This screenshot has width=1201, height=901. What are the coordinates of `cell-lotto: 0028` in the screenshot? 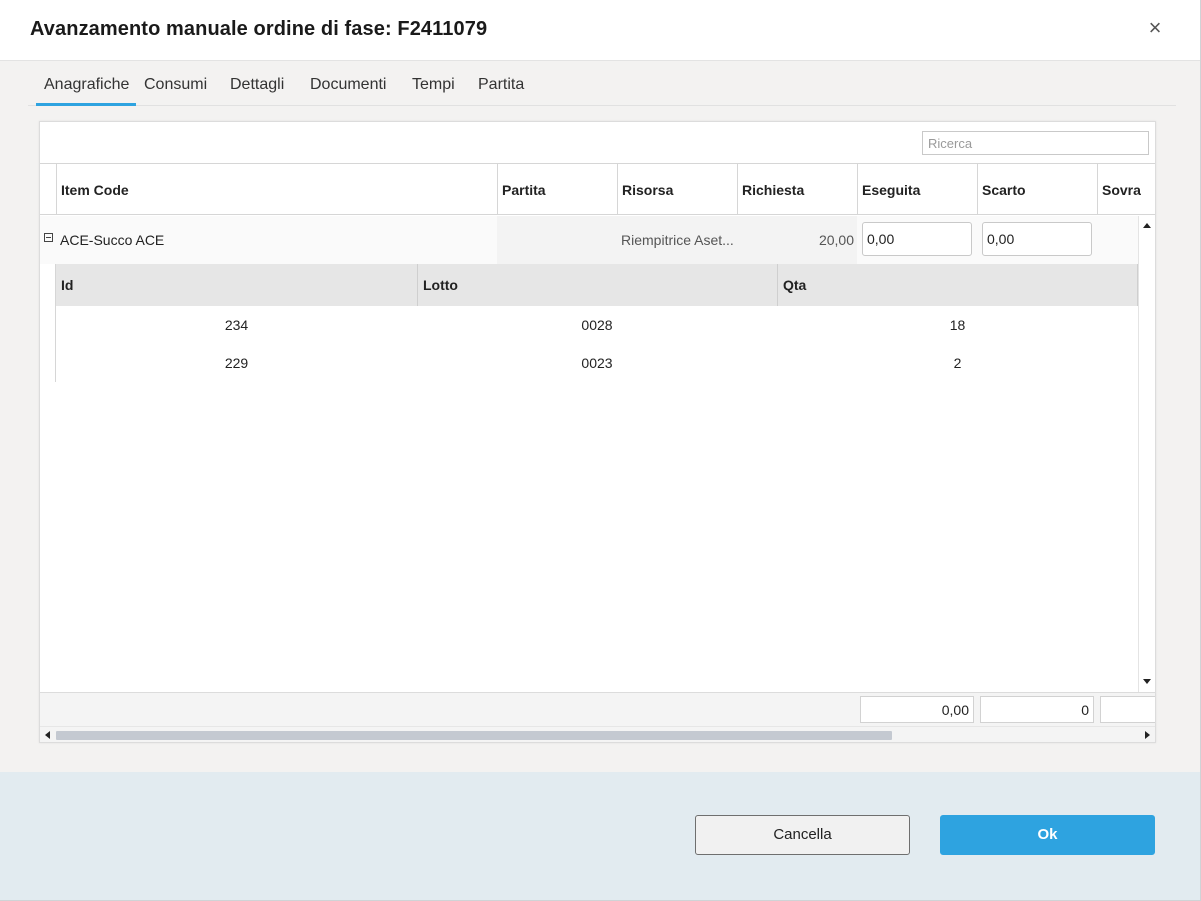 It's located at (597, 325).